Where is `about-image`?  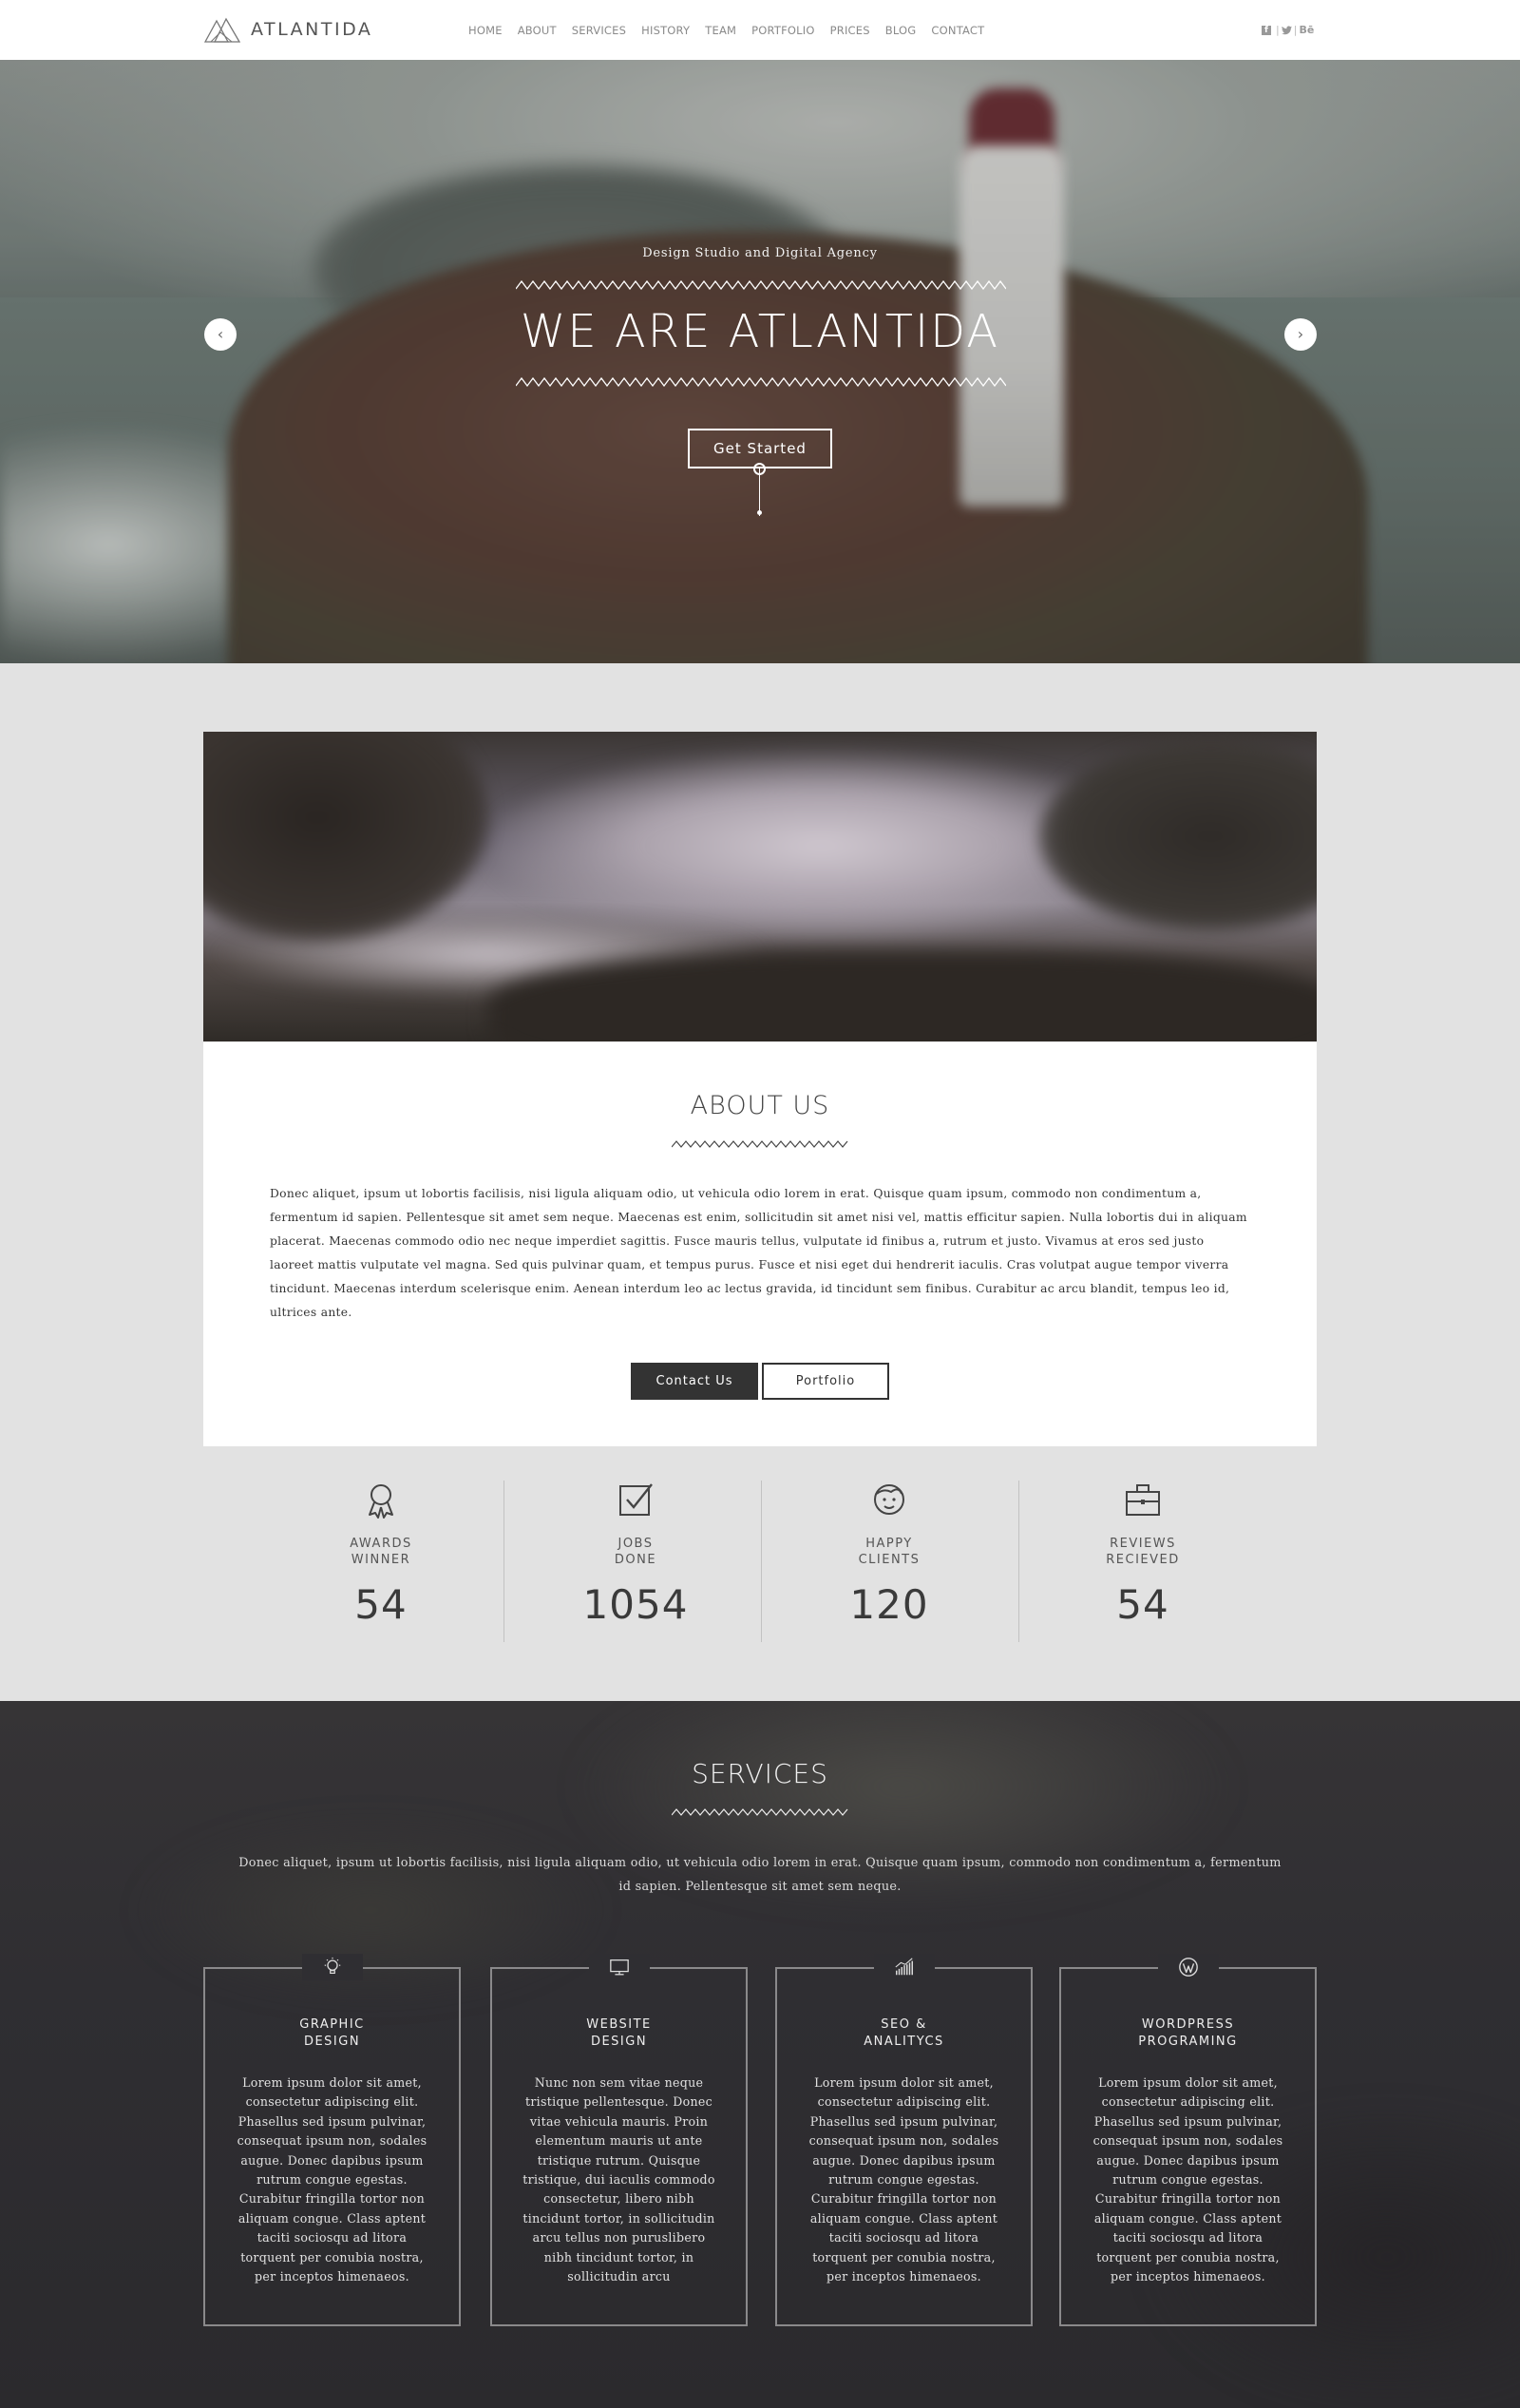
about-image is located at coordinates (760, 887).